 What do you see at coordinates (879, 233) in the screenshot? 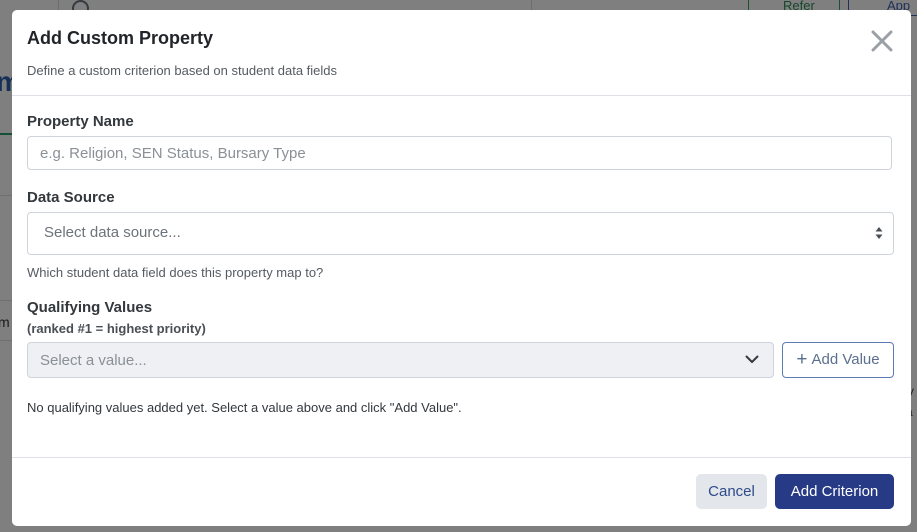
I see `sort-arrows-icon` at bounding box center [879, 233].